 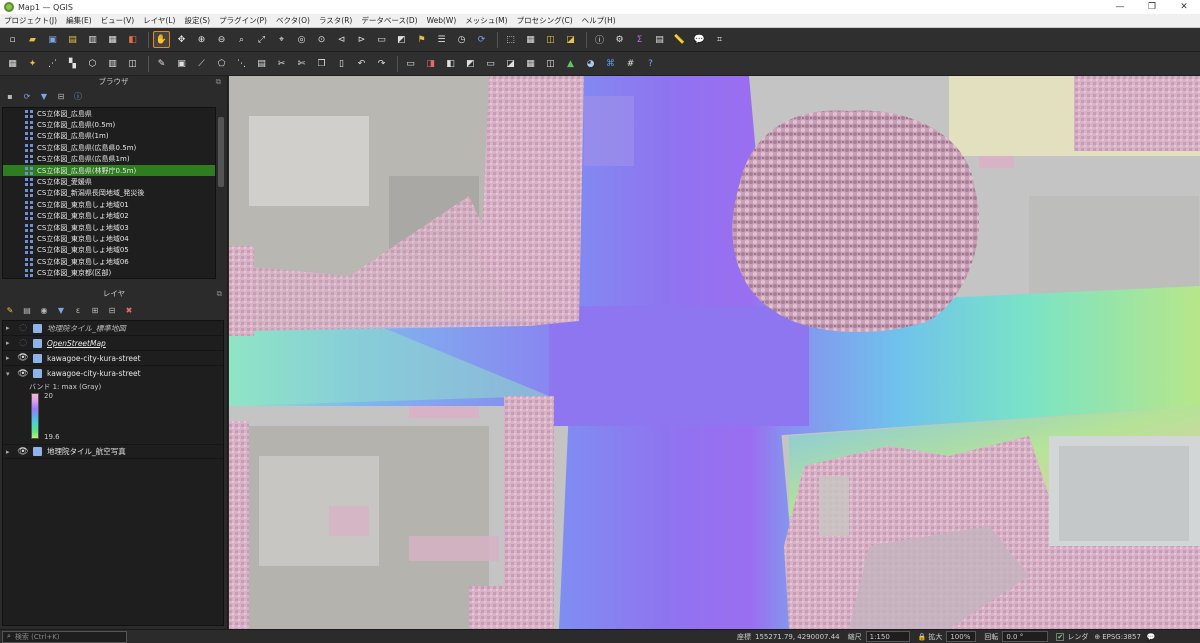 I want to click on open-project-icon: ▰, so click(x=32, y=39).